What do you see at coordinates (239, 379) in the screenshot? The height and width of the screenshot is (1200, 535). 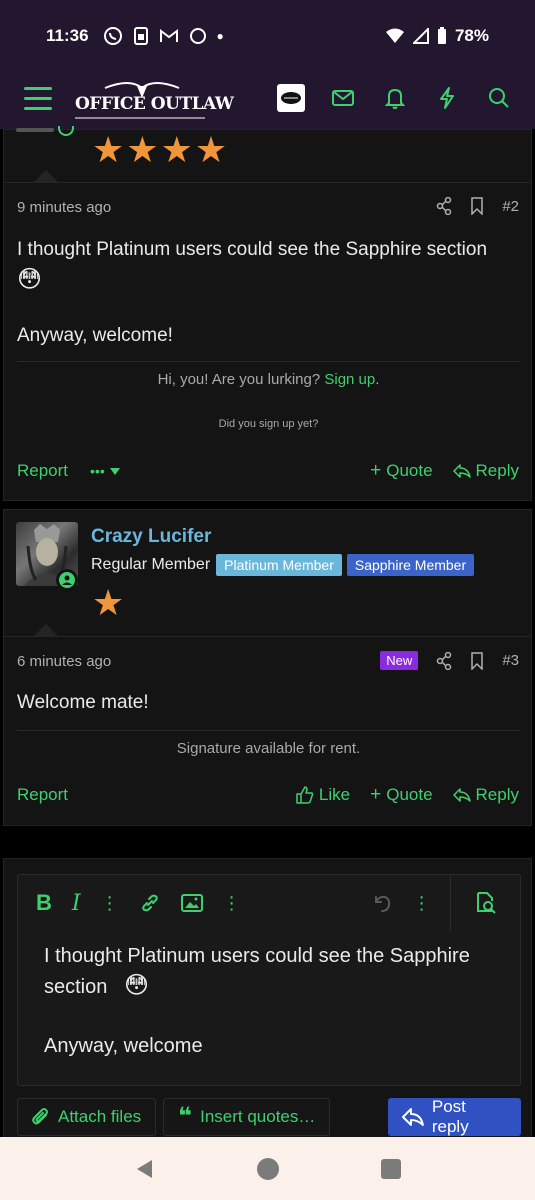 I see `signature-text: Hi, you! Are you lurking?` at bounding box center [239, 379].